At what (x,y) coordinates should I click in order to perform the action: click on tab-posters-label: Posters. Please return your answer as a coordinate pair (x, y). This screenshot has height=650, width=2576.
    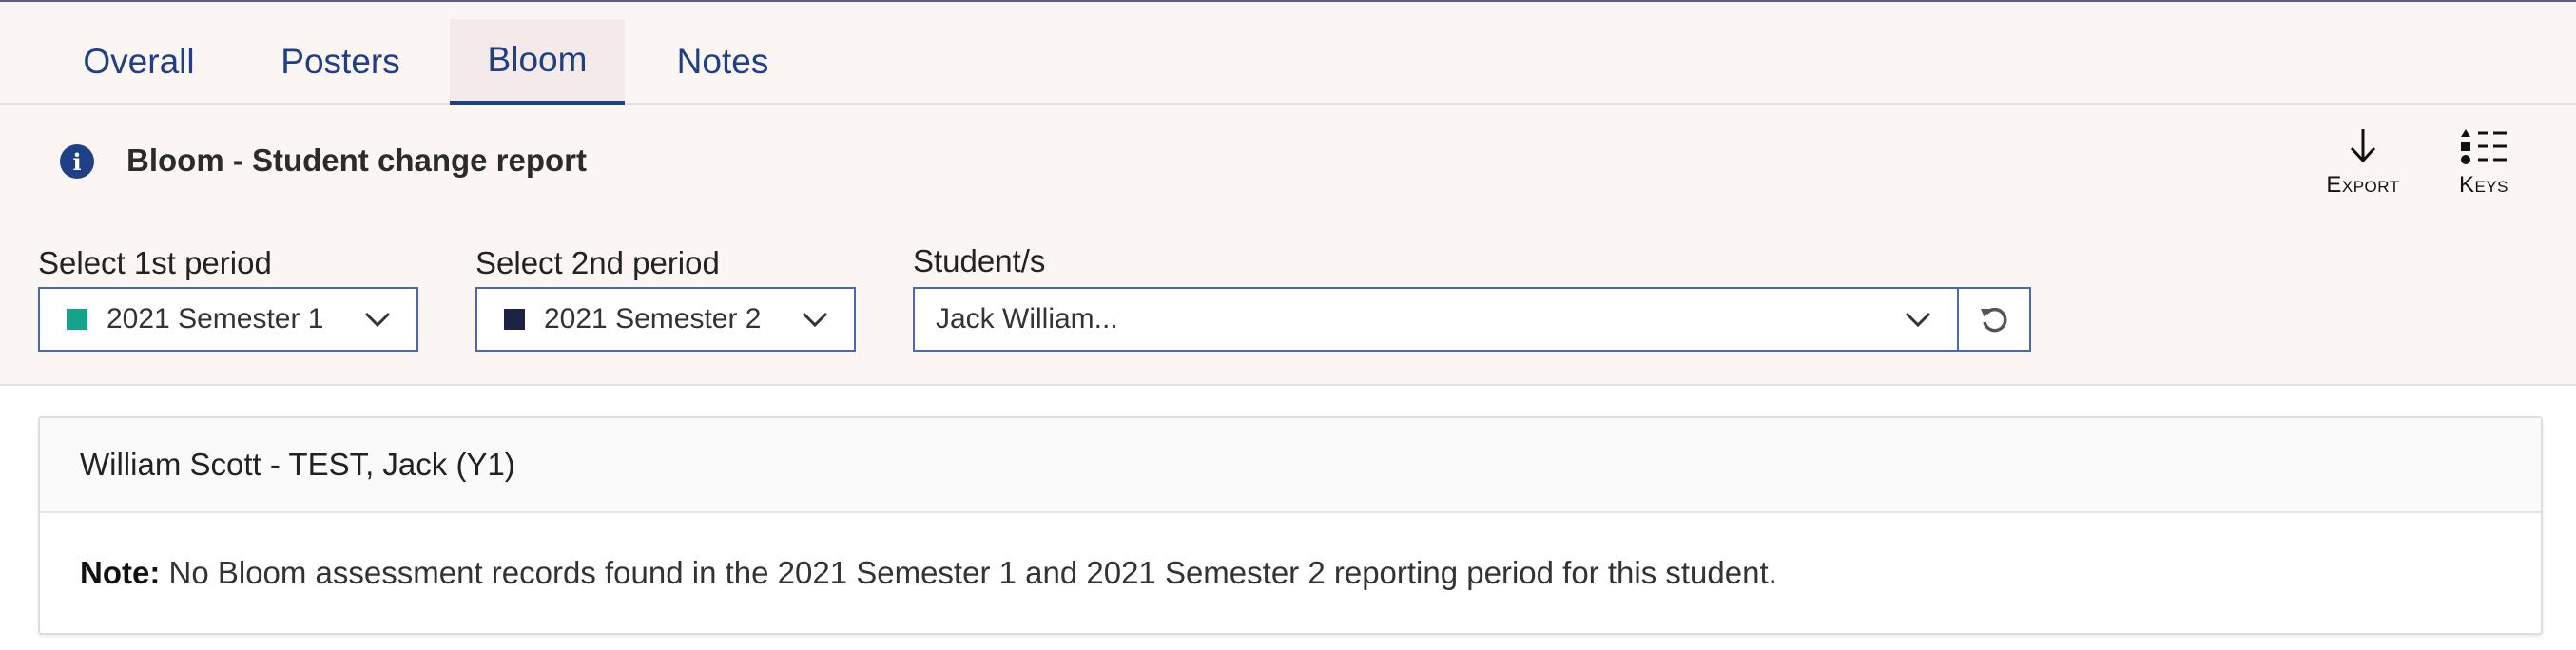
    Looking at the image, I should click on (340, 62).